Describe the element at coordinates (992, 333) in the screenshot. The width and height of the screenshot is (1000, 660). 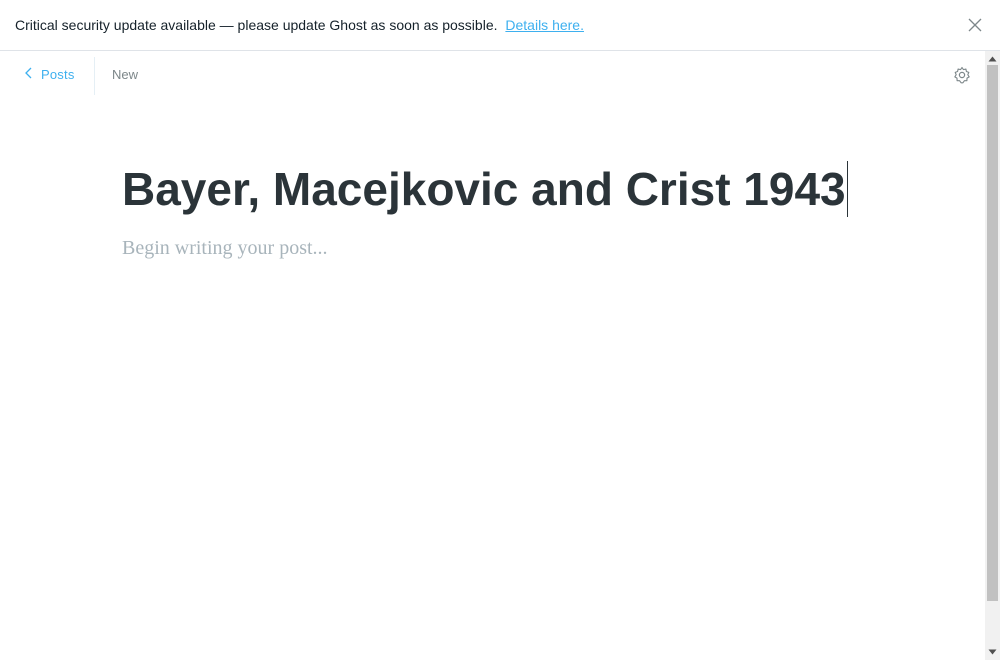
I see `scrollbar-thumb` at that location.